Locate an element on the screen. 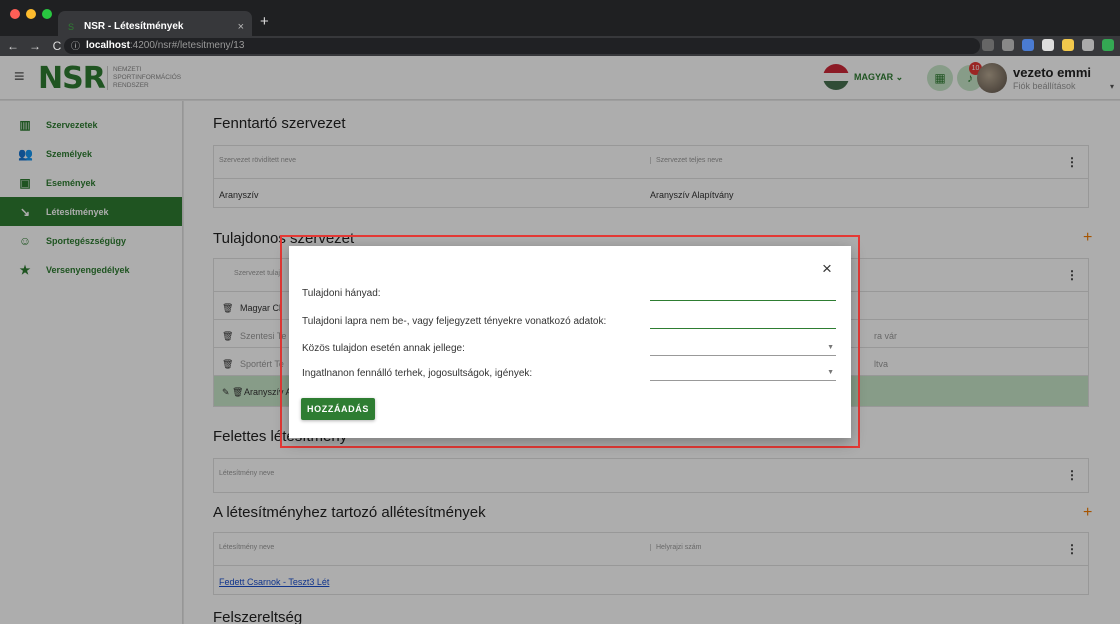 The height and width of the screenshot is (624, 1120). unregistered-facts-input is located at coordinates (743, 322).